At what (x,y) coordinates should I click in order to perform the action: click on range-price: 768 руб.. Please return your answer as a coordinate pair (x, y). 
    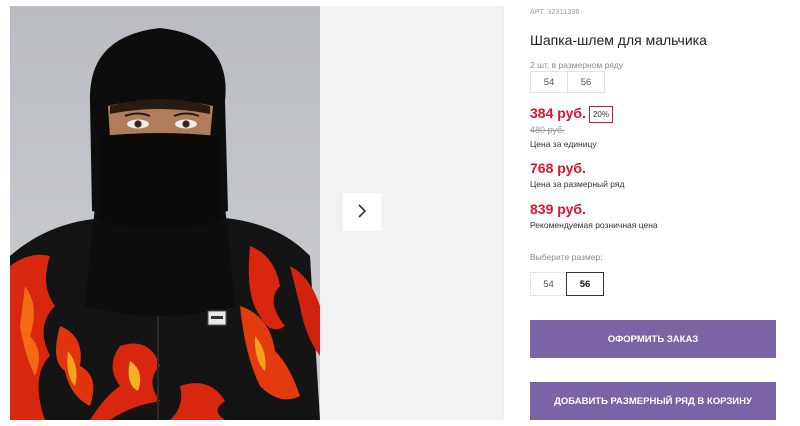
    Looking at the image, I should click on (558, 168).